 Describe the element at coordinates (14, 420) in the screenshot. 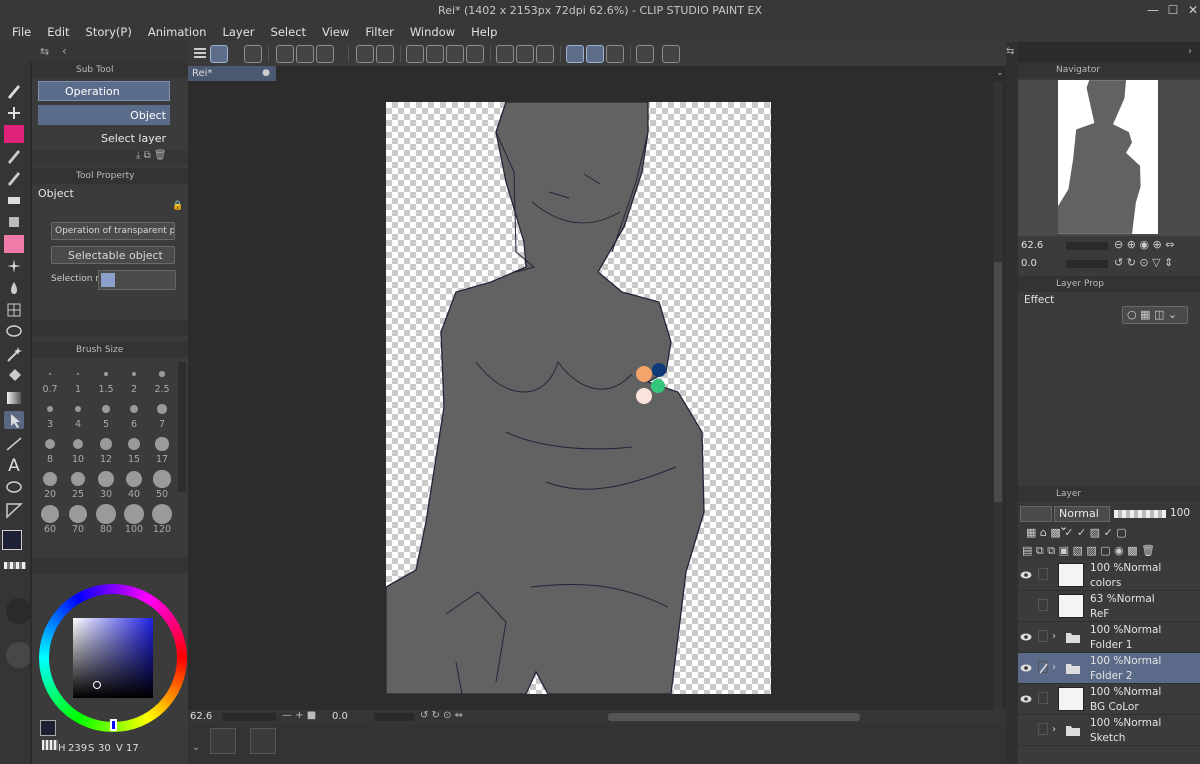

I see `object-tool-icon` at that location.